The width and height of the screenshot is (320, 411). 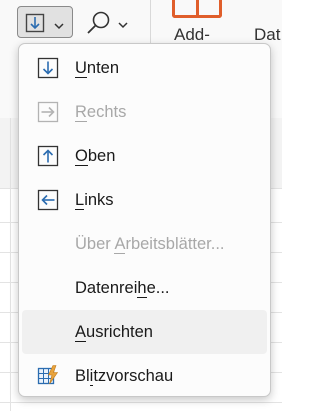 What do you see at coordinates (144, 200) in the screenshot?
I see `menu-item-links: Links` at bounding box center [144, 200].